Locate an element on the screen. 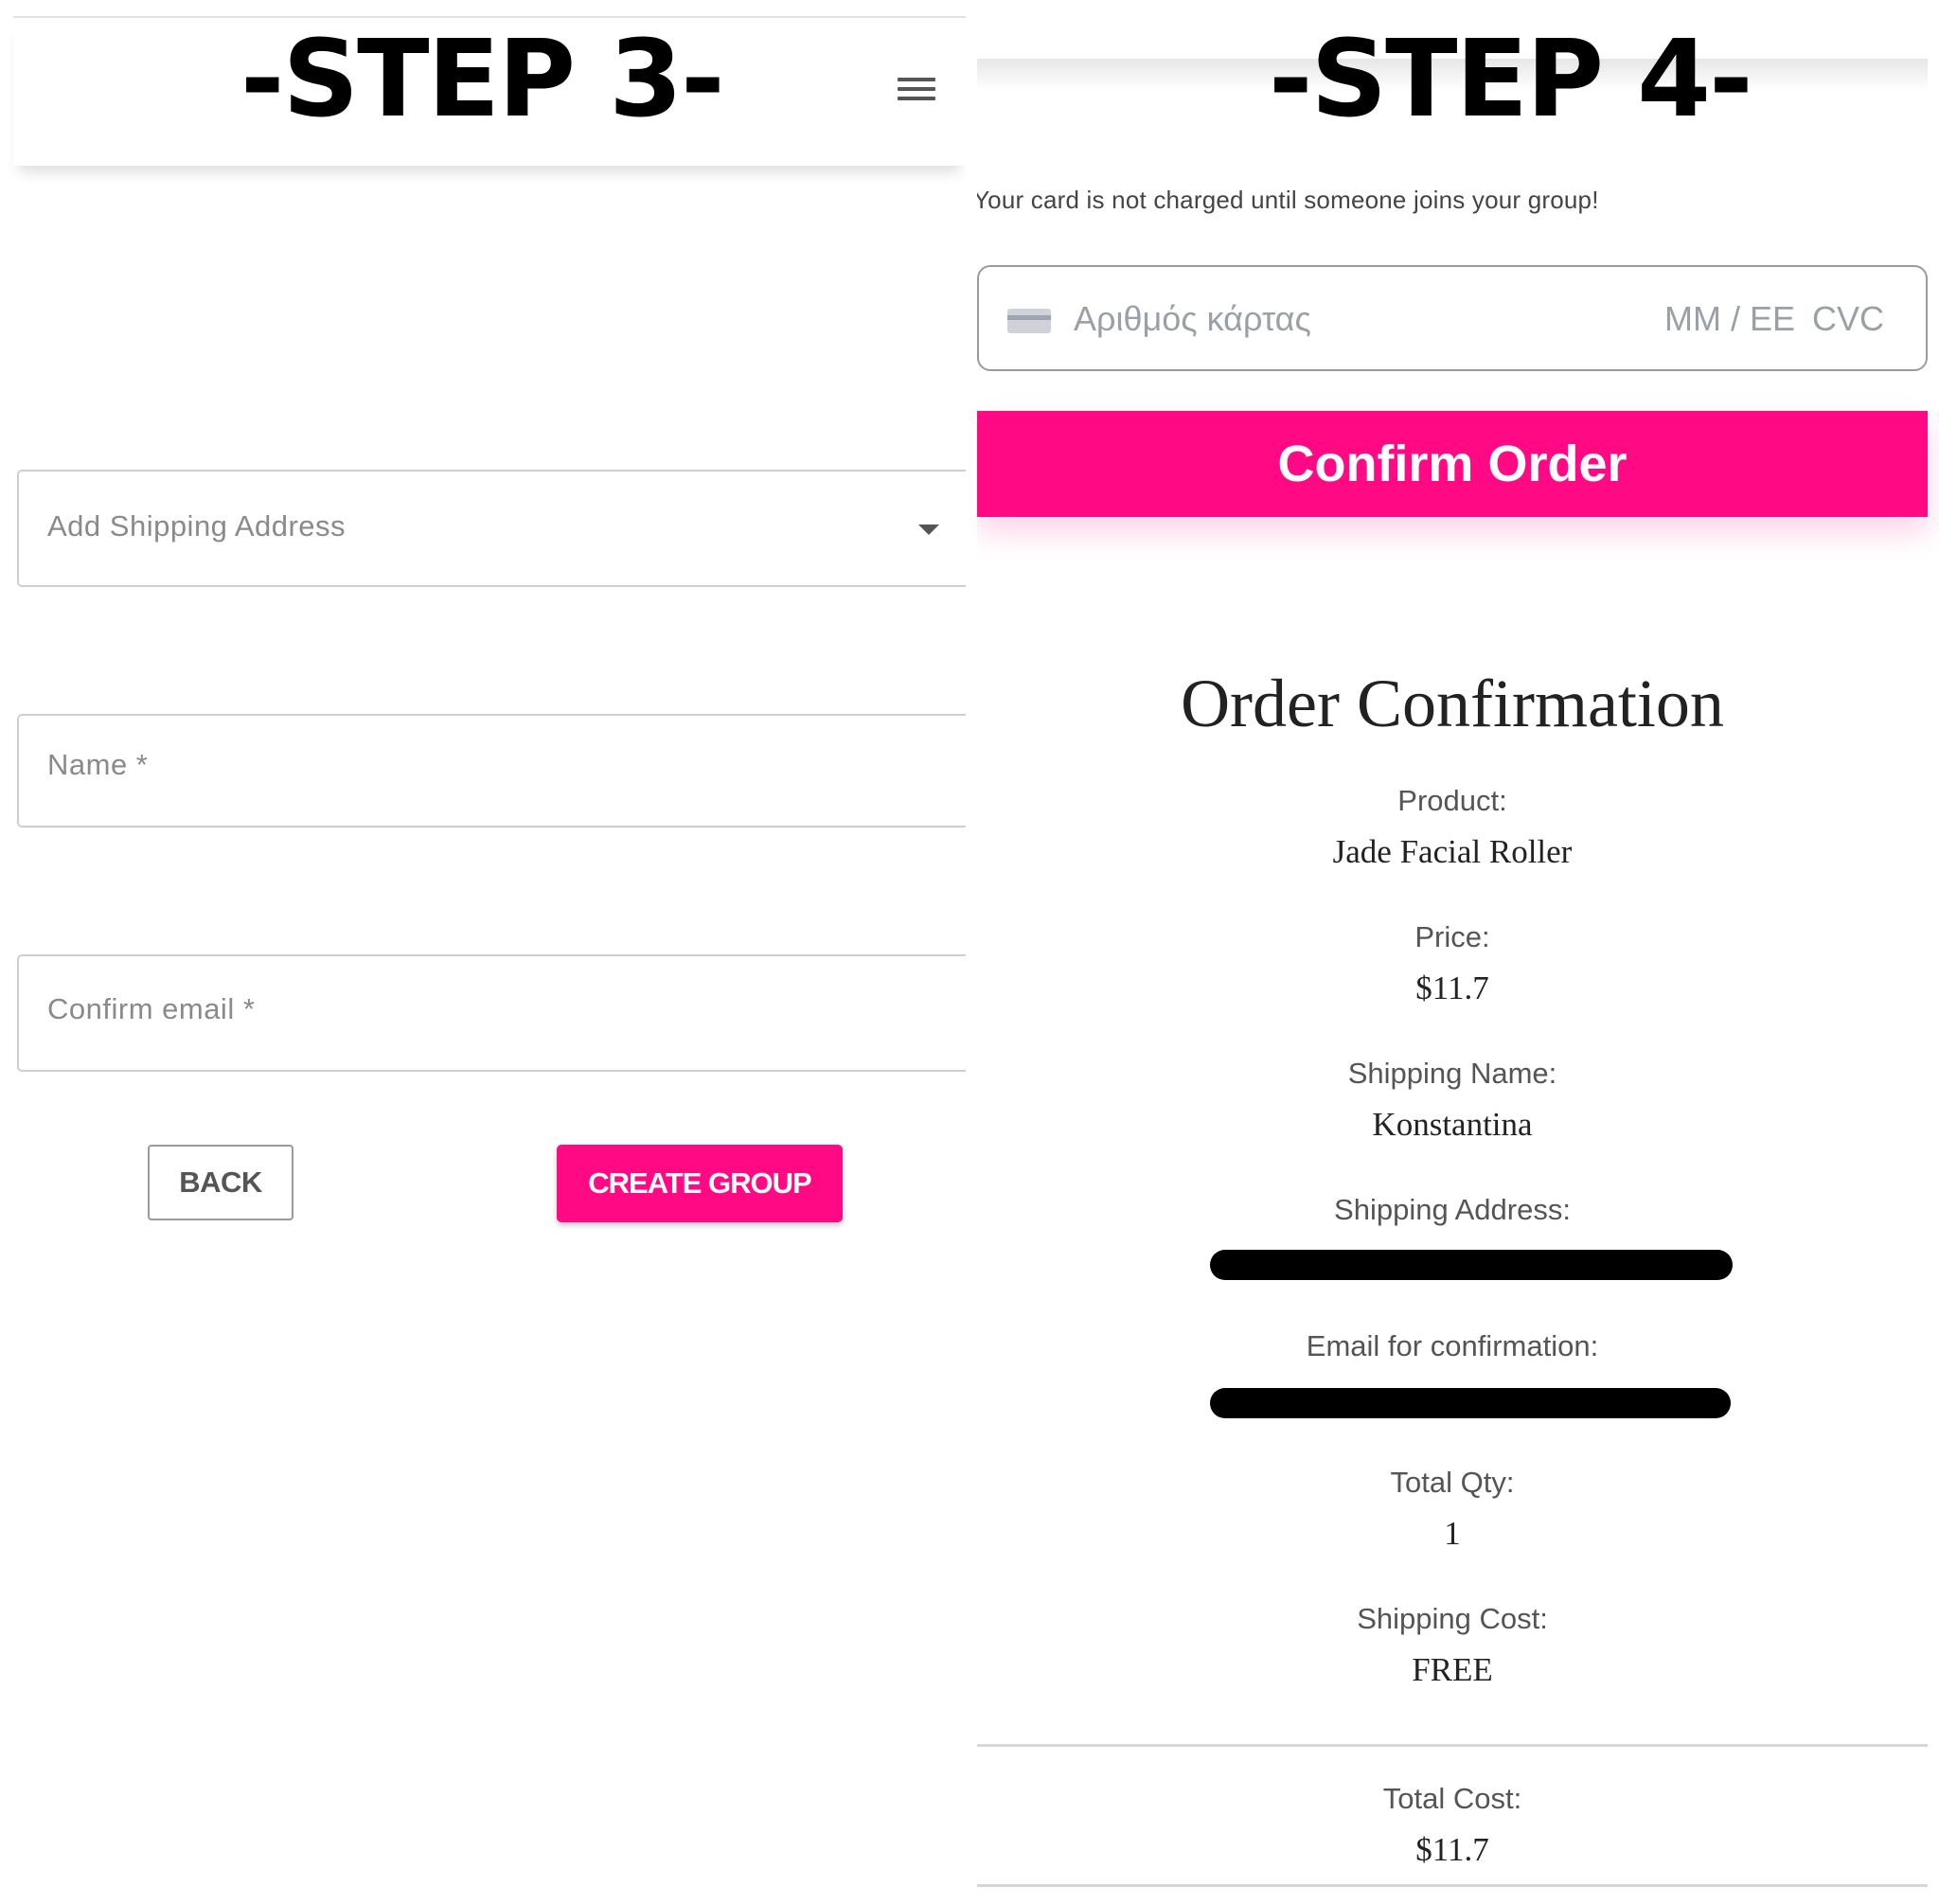 The width and height of the screenshot is (1939, 1904). redacted-email is located at coordinates (1470, 1403).